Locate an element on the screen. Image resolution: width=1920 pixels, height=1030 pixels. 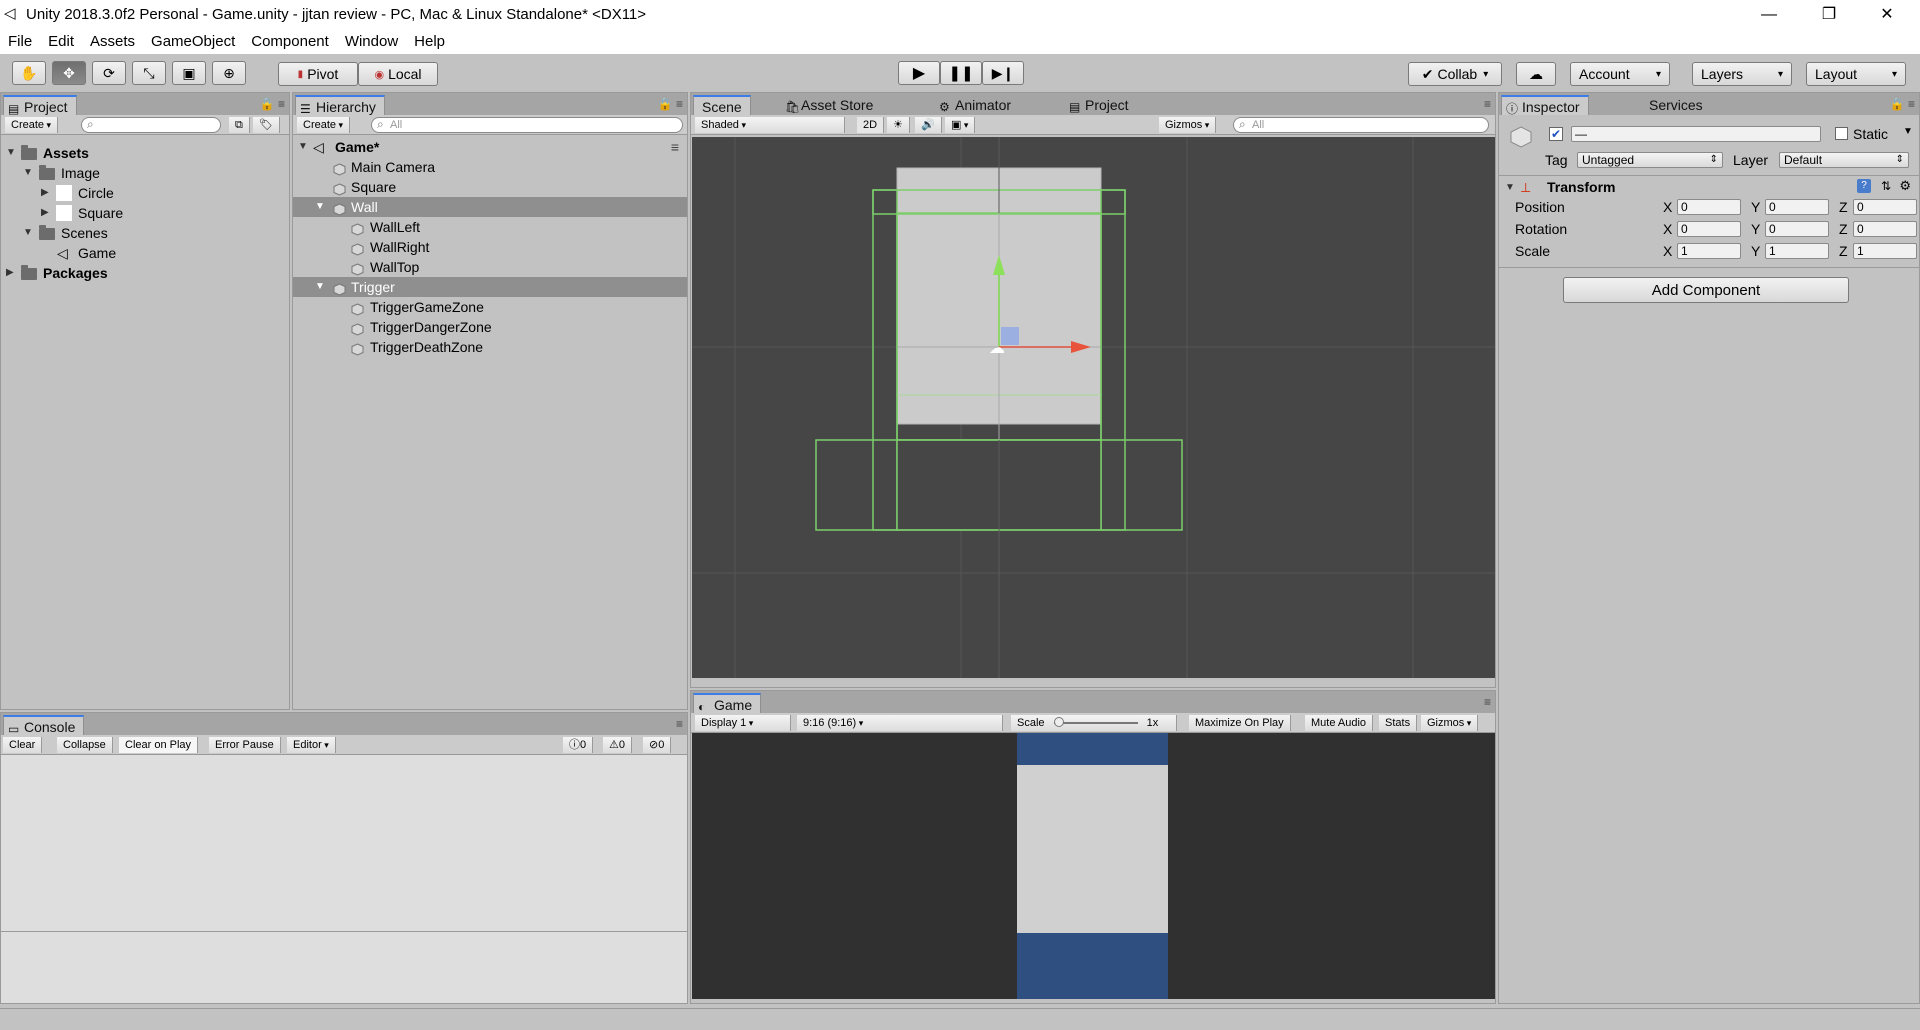
position-x-field: 0 is located at coordinates (1709, 207).